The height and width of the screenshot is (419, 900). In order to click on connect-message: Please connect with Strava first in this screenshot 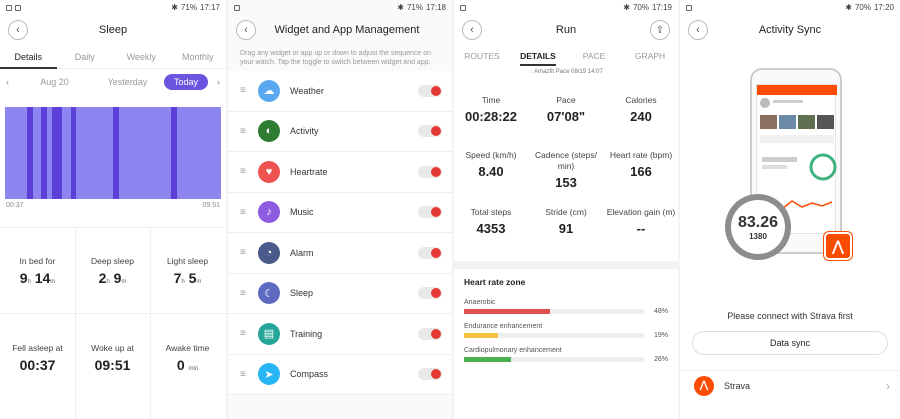, I will do `click(790, 316)`.